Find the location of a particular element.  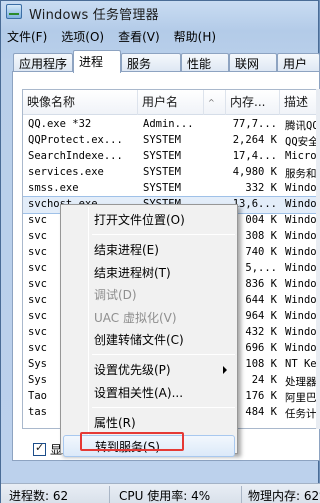

cell-image-name: QQ.exe *32 is located at coordinates (60, 124).